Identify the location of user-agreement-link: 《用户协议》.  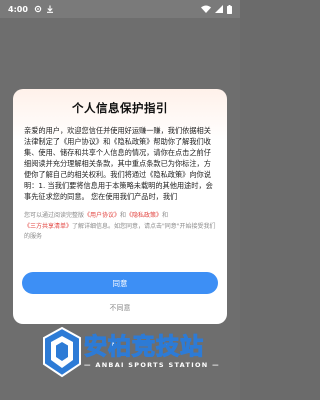
(102, 215).